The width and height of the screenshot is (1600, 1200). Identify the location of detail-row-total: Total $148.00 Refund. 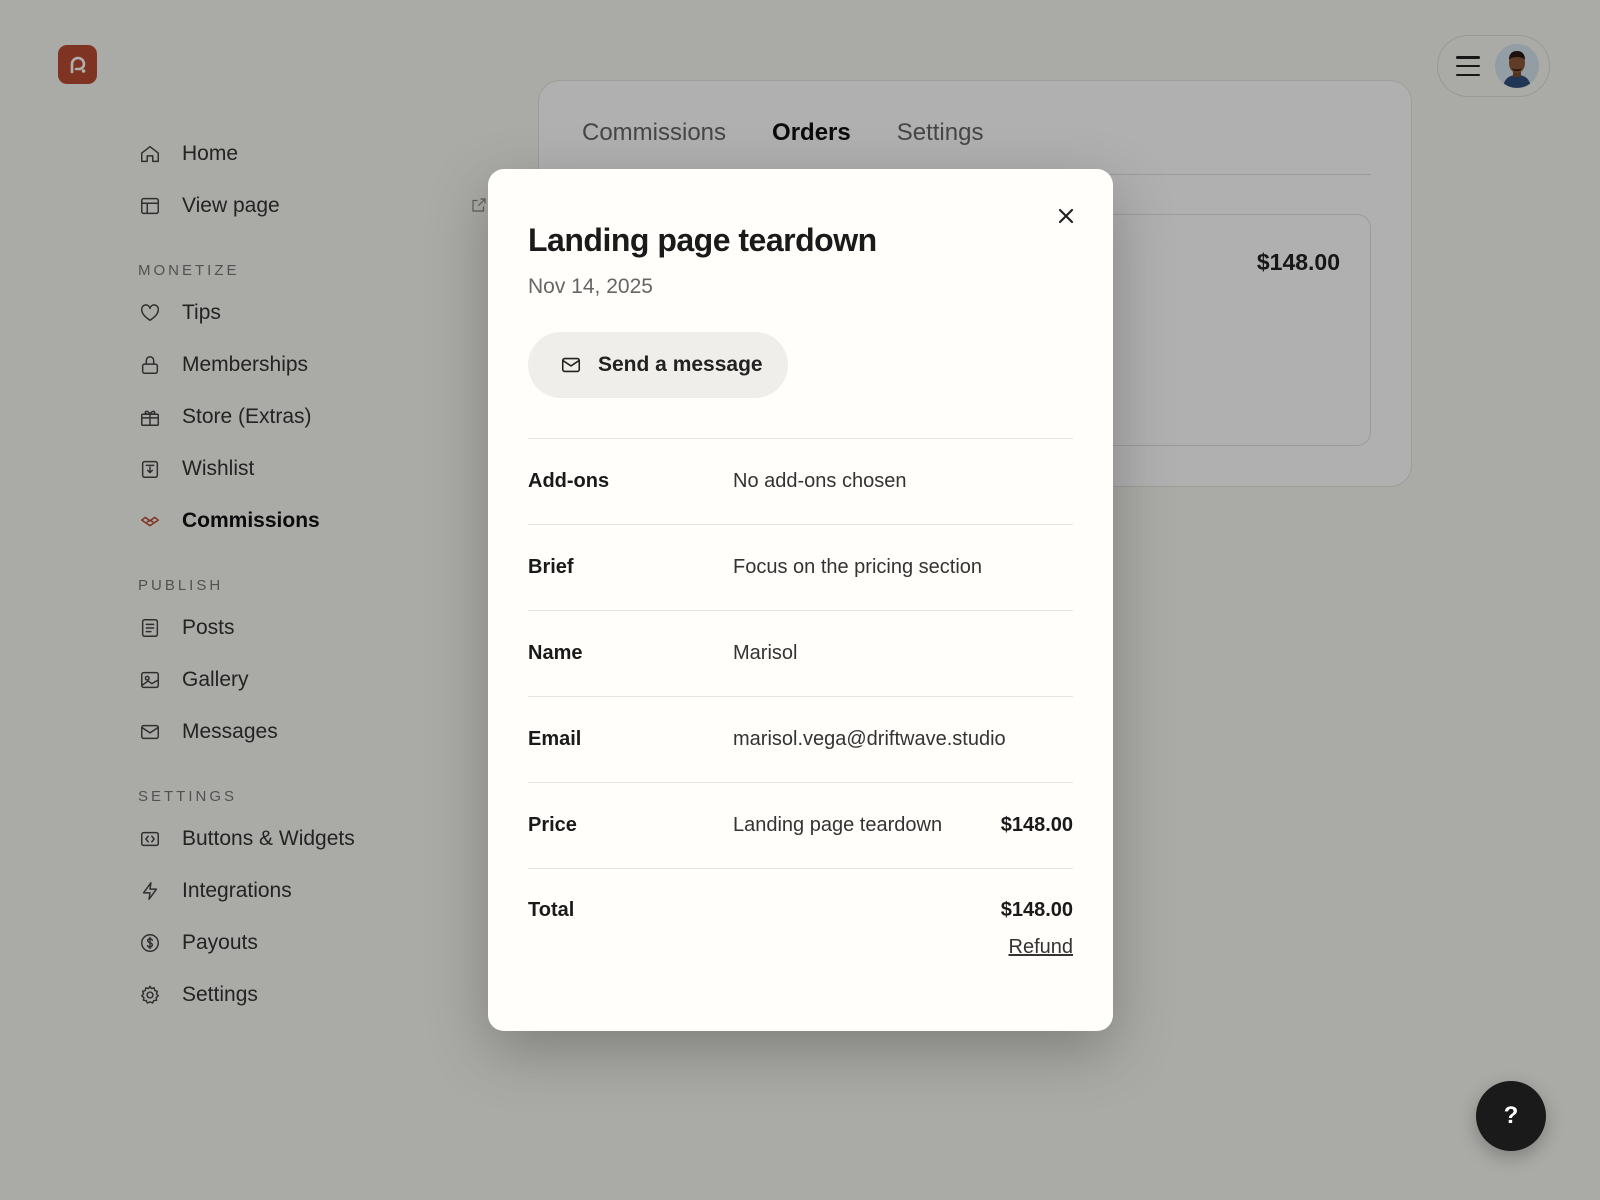
(800, 913).